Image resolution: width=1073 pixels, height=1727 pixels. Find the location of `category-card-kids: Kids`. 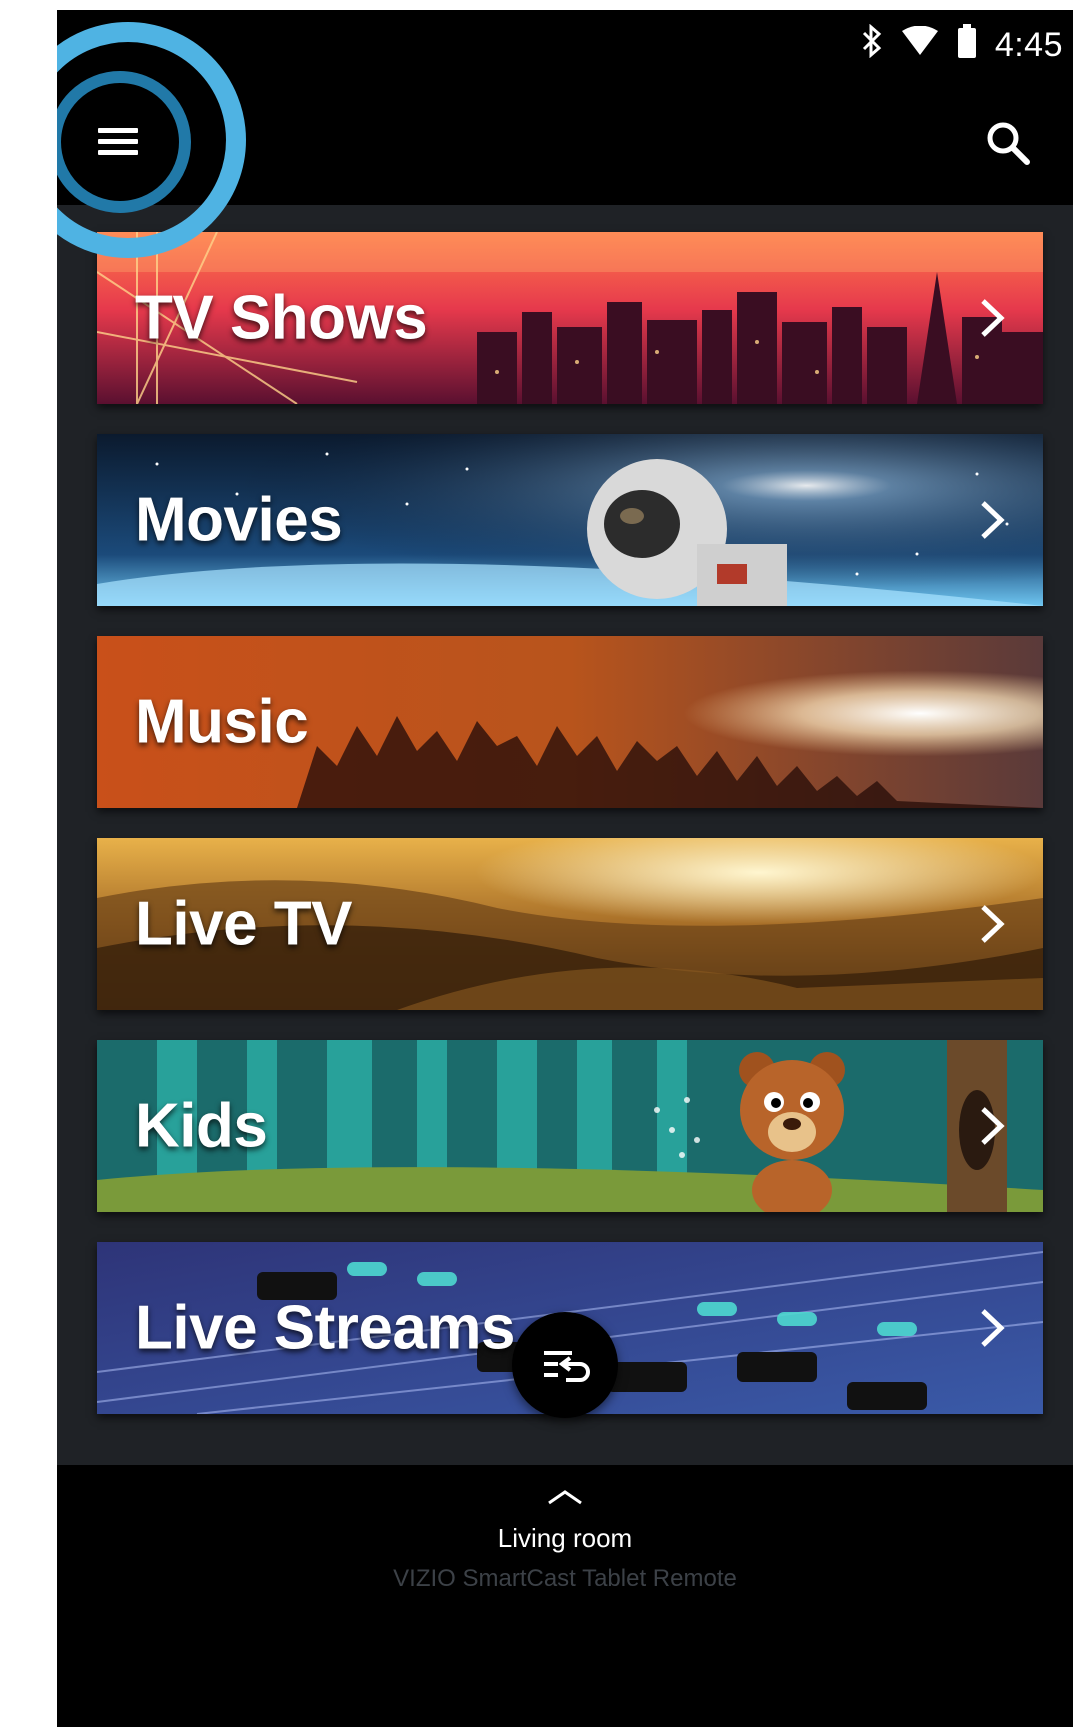

category-card-kids: Kids is located at coordinates (570, 1126).